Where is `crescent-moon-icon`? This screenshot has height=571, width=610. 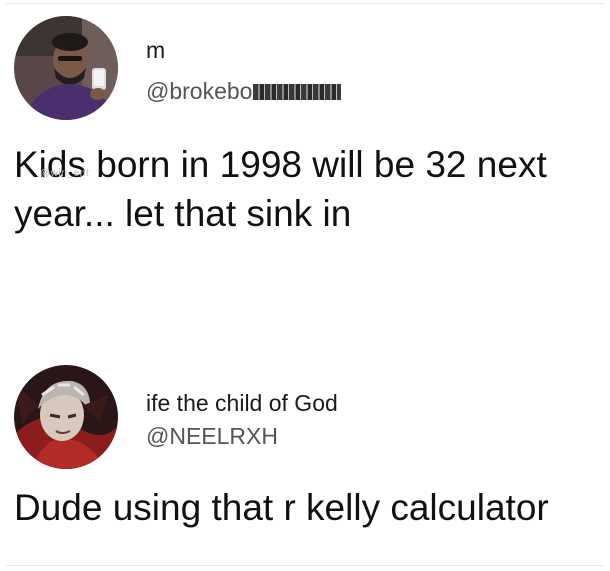
crescent-moon-icon is located at coordinates (180, 52).